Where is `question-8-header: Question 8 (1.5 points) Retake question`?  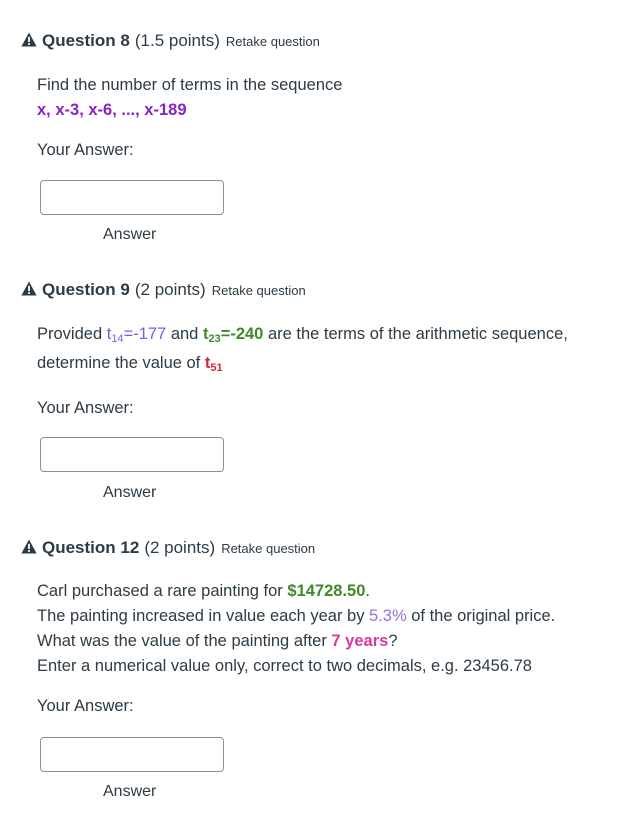 question-8-header: Question 8 (1.5 points) Retake question is located at coordinates (170, 41).